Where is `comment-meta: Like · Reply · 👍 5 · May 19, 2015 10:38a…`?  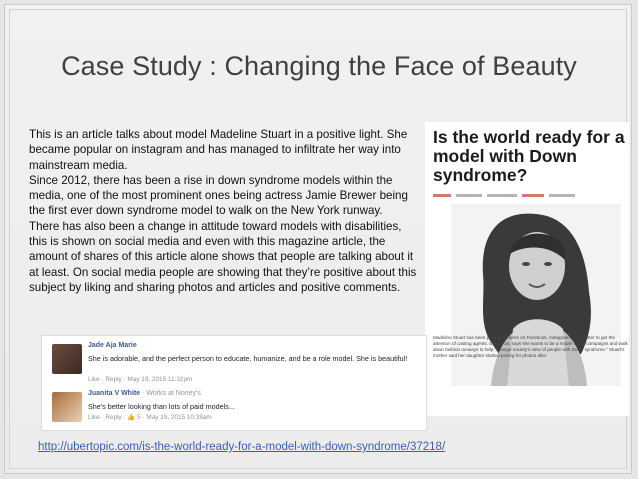
comment-meta: Like · Reply · 👍 5 · May 19, 2015 10:38a… is located at coordinates (150, 417).